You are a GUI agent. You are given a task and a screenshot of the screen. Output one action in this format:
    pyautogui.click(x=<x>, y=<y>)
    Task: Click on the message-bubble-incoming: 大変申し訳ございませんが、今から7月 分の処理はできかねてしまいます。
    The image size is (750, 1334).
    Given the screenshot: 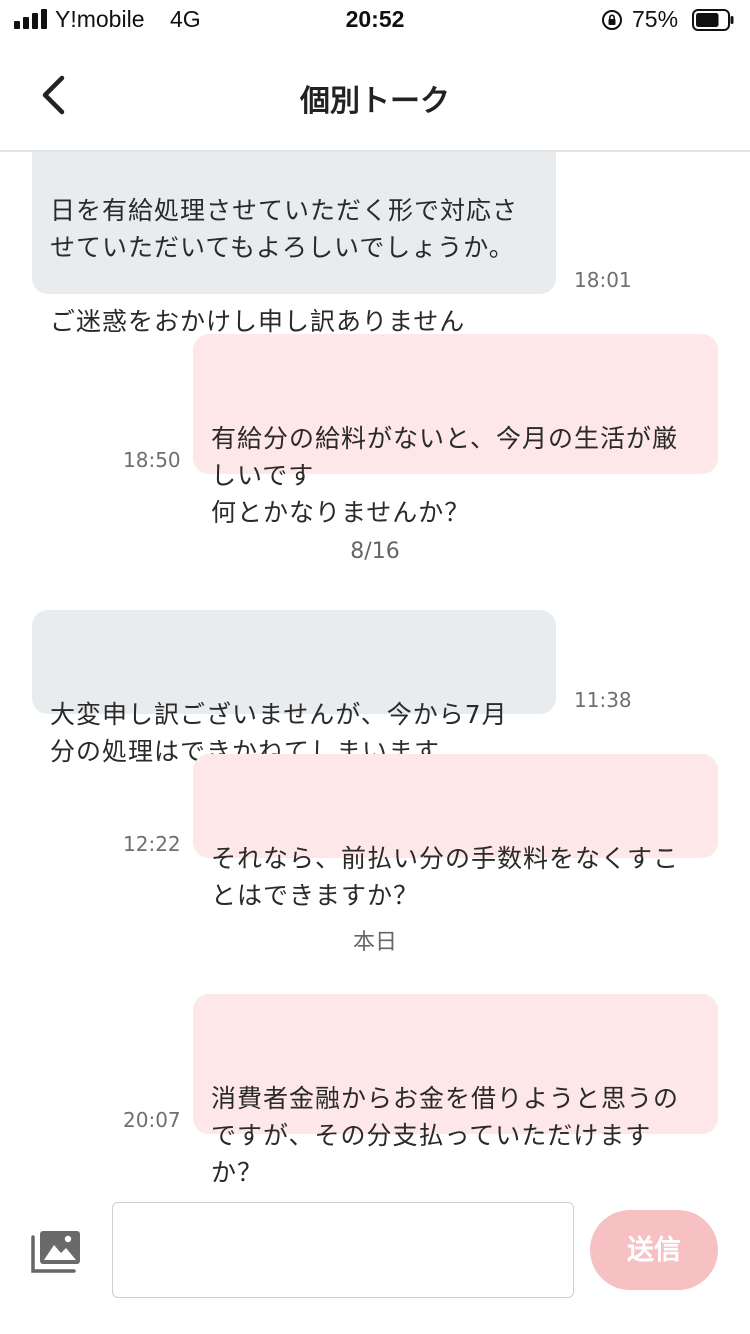 What is the action you would take?
    pyautogui.click(x=294, y=688)
    